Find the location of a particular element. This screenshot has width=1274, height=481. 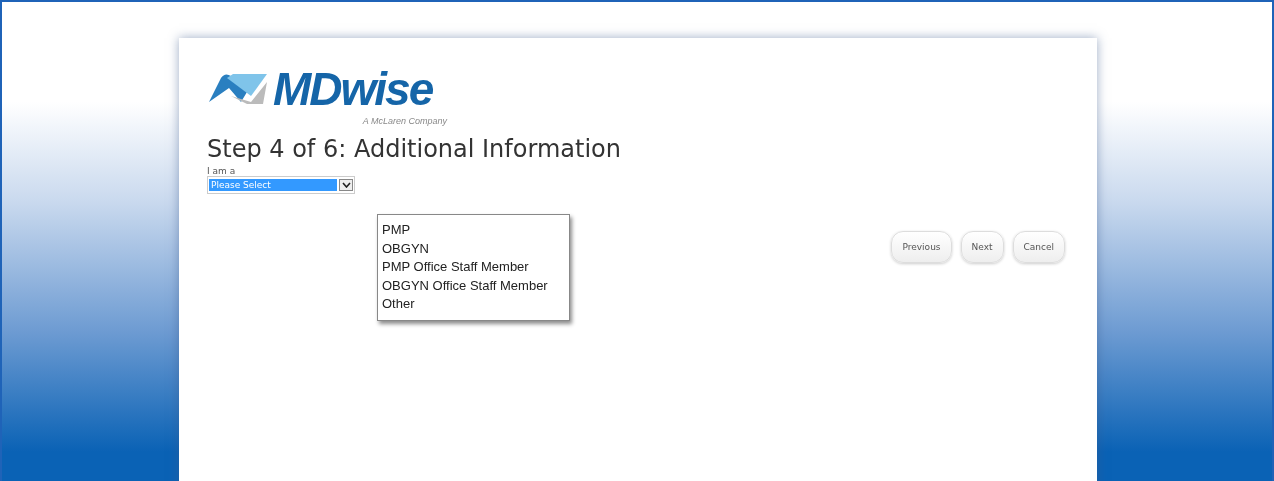

logo-icon is located at coordinates (238, 89).